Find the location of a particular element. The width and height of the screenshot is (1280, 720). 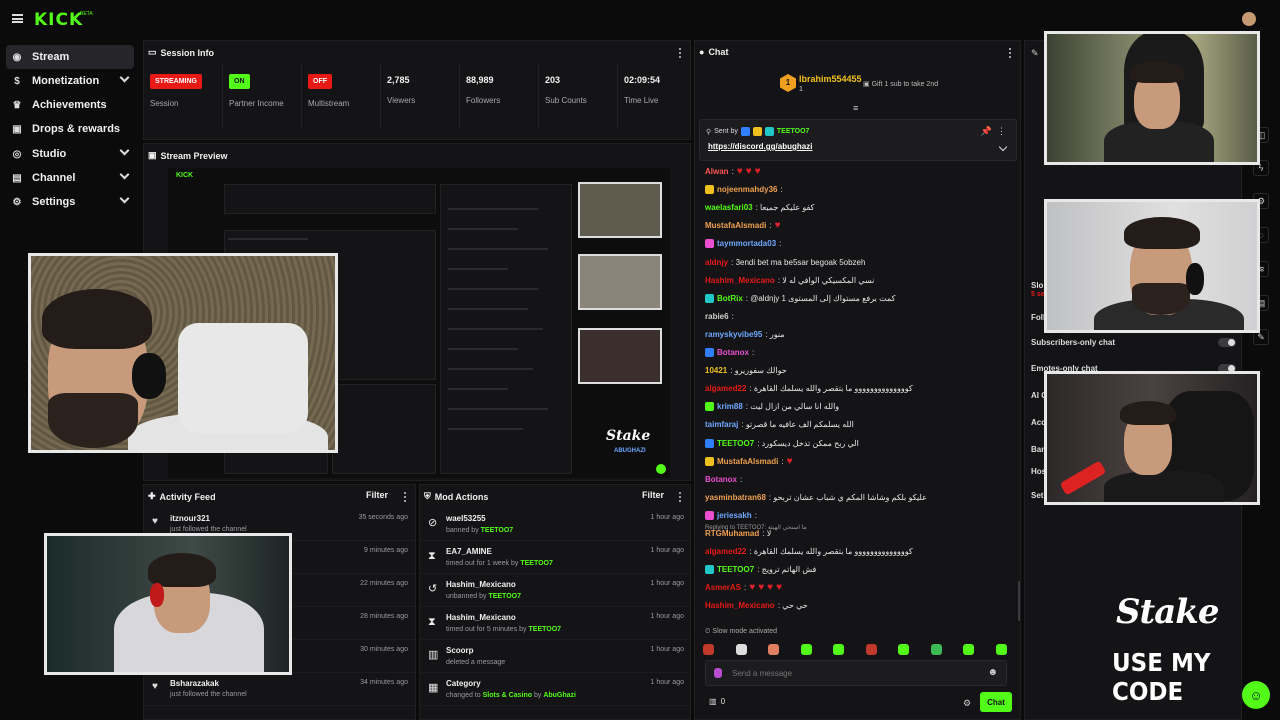

sidebar-item-stream: ◉ Stream is located at coordinates (70, 57).